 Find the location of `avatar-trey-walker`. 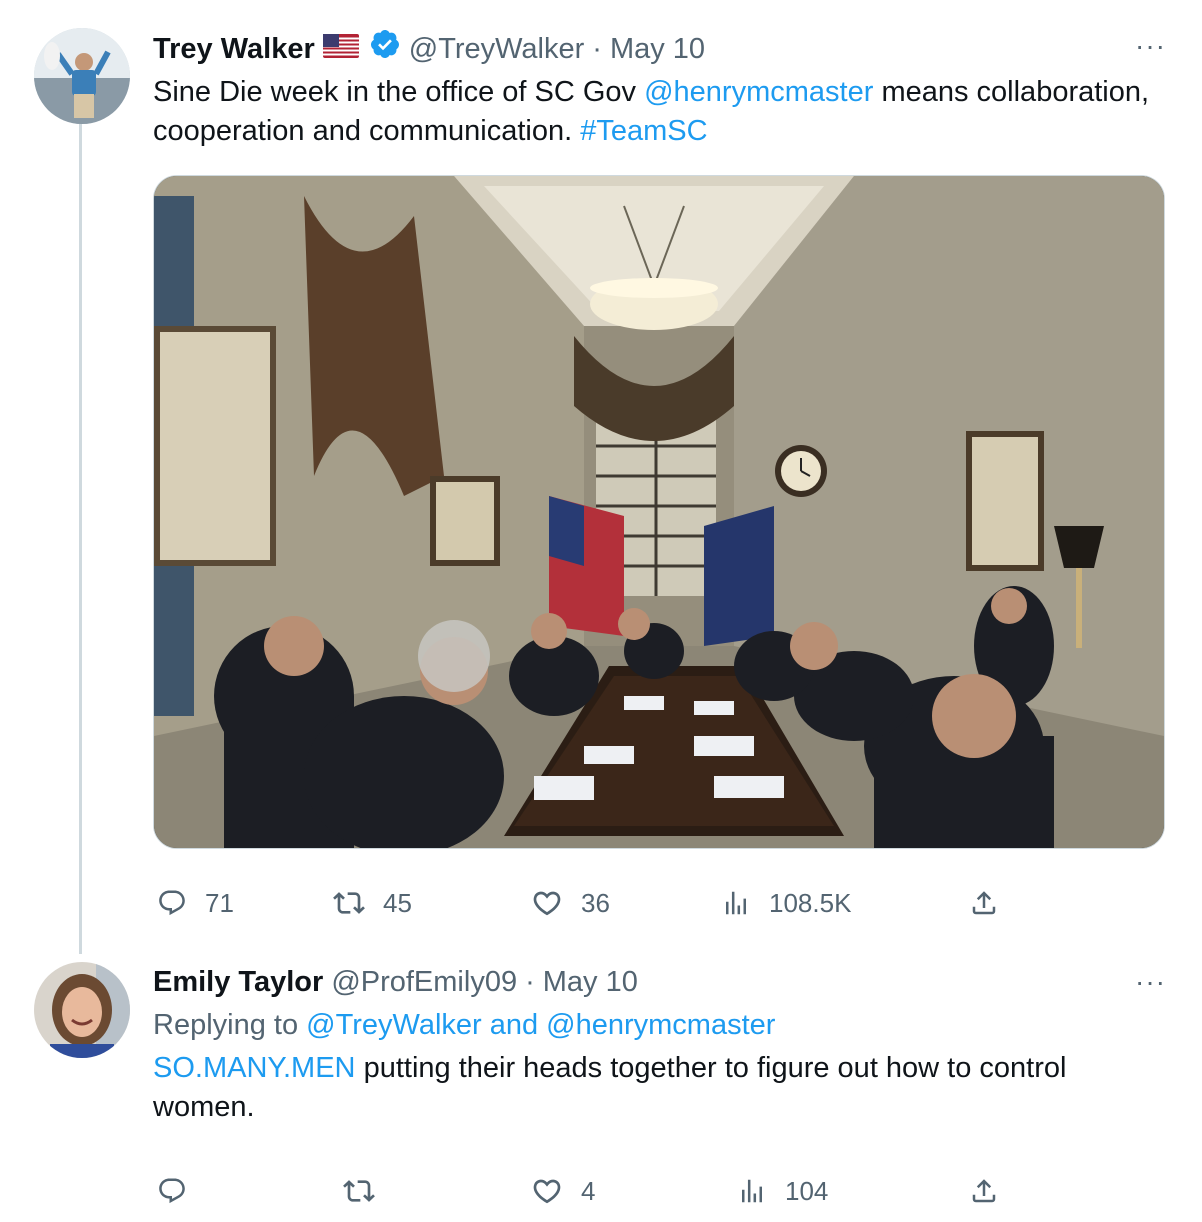

avatar-trey-walker is located at coordinates (82, 76).